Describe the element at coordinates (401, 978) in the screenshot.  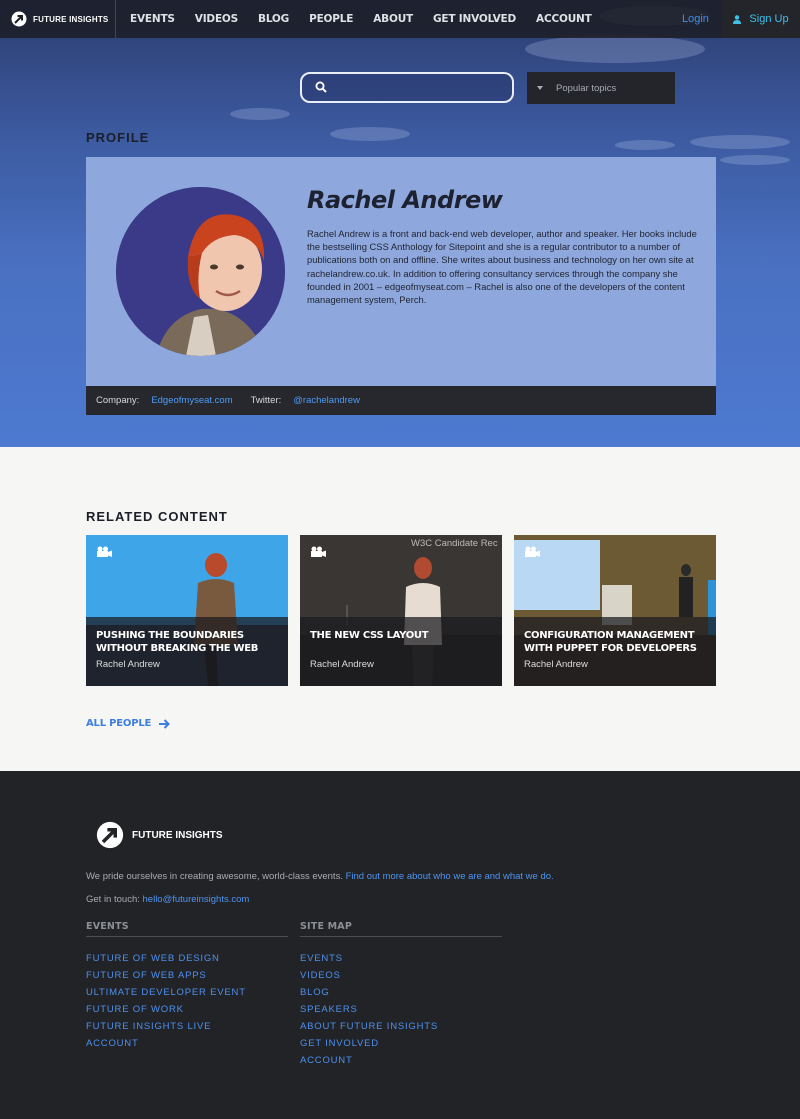
I see `footer-sitemap-link: VIDEOS` at that location.